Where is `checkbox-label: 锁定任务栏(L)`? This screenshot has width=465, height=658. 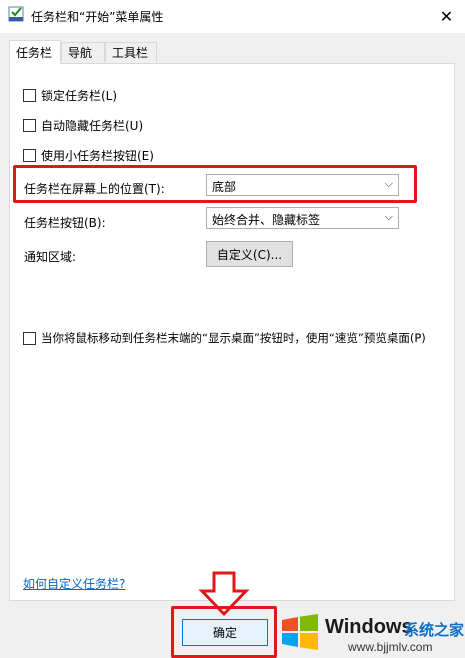 checkbox-label: 锁定任务栏(L) is located at coordinates (79, 96).